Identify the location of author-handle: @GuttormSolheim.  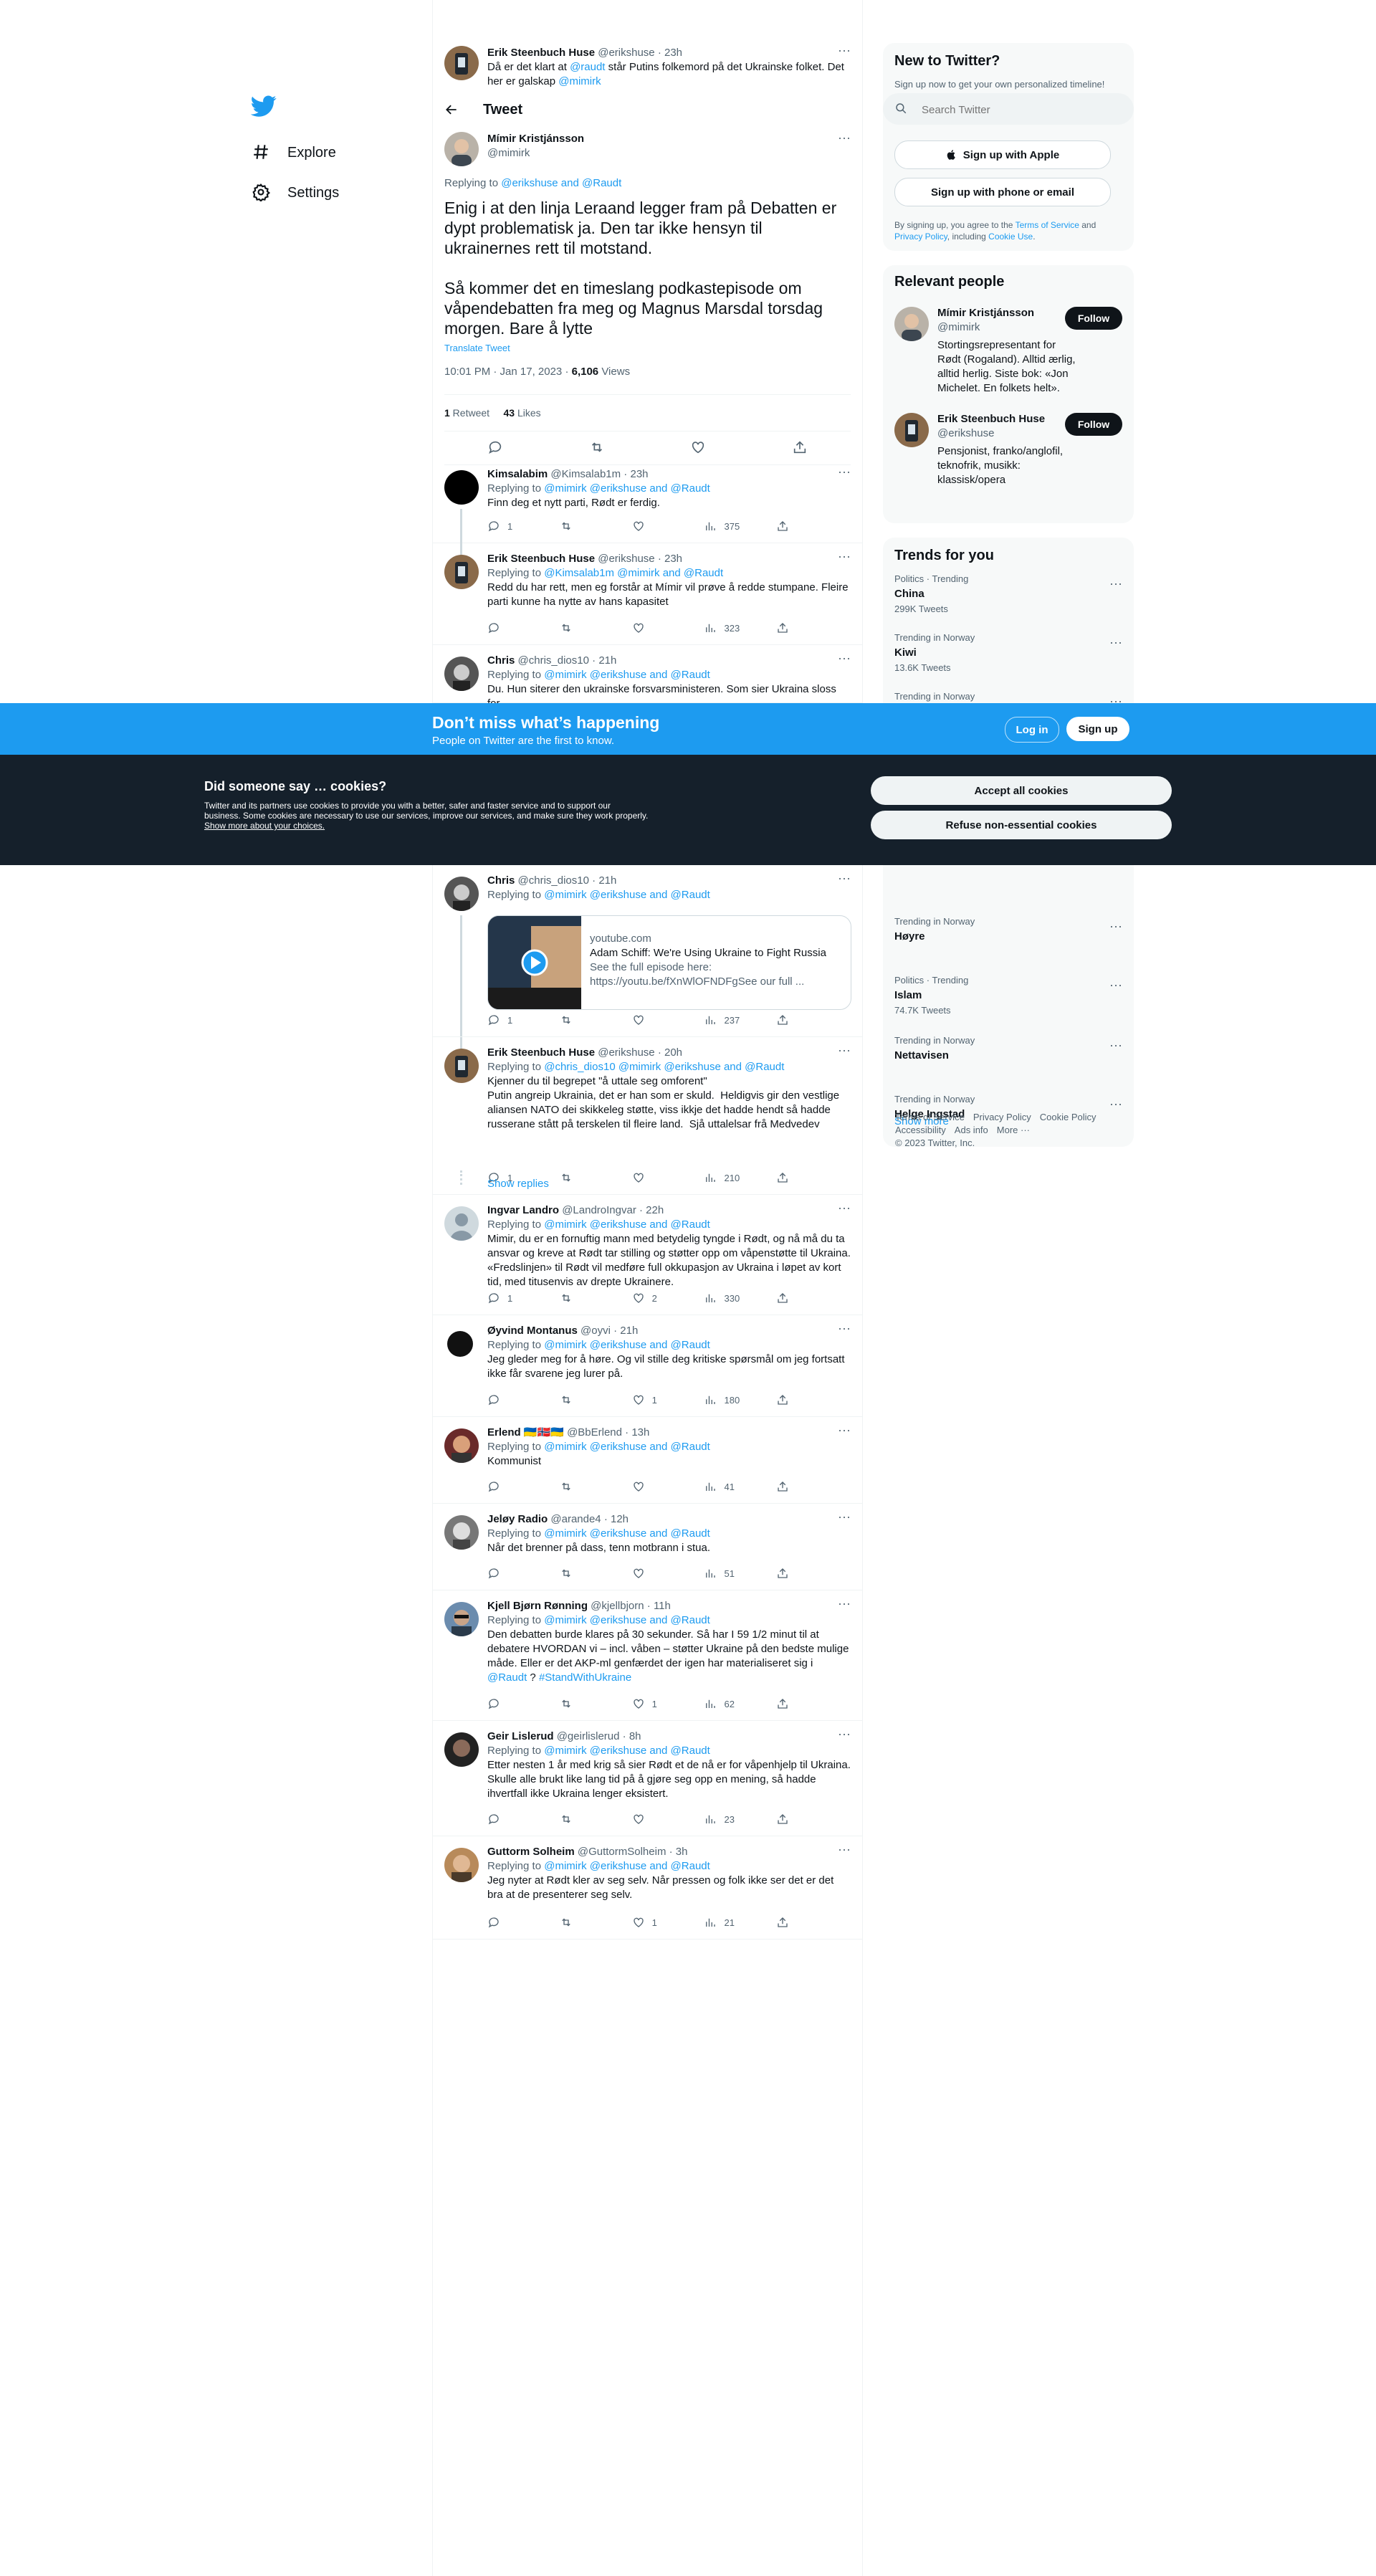
(622, 1852).